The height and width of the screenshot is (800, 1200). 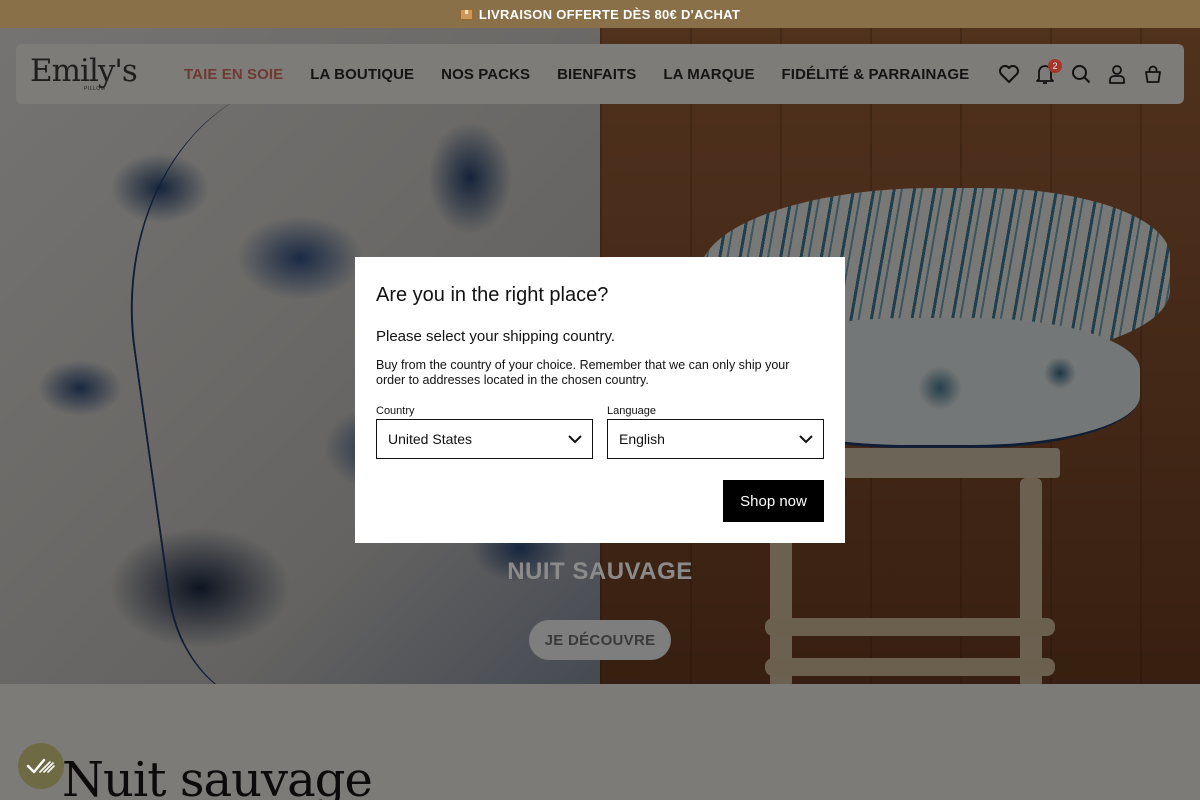 What do you see at coordinates (496, 336) in the screenshot?
I see `modal-subtitle: Please select your shipping country.` at bounding box center [496, 336].